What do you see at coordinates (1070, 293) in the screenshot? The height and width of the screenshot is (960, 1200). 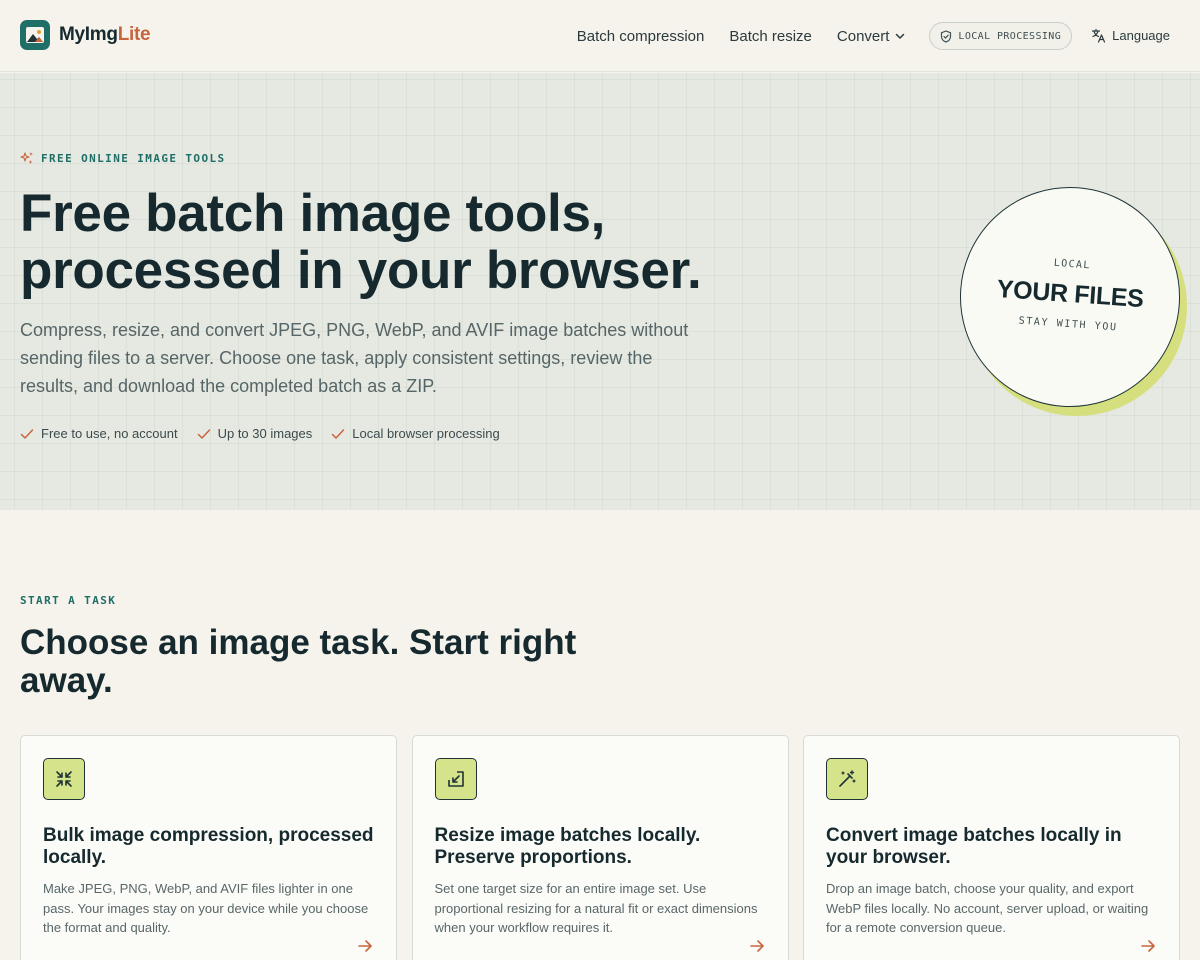 I see `stamp-main-text: YOUR FILES` at bounding box center [1070, 293].